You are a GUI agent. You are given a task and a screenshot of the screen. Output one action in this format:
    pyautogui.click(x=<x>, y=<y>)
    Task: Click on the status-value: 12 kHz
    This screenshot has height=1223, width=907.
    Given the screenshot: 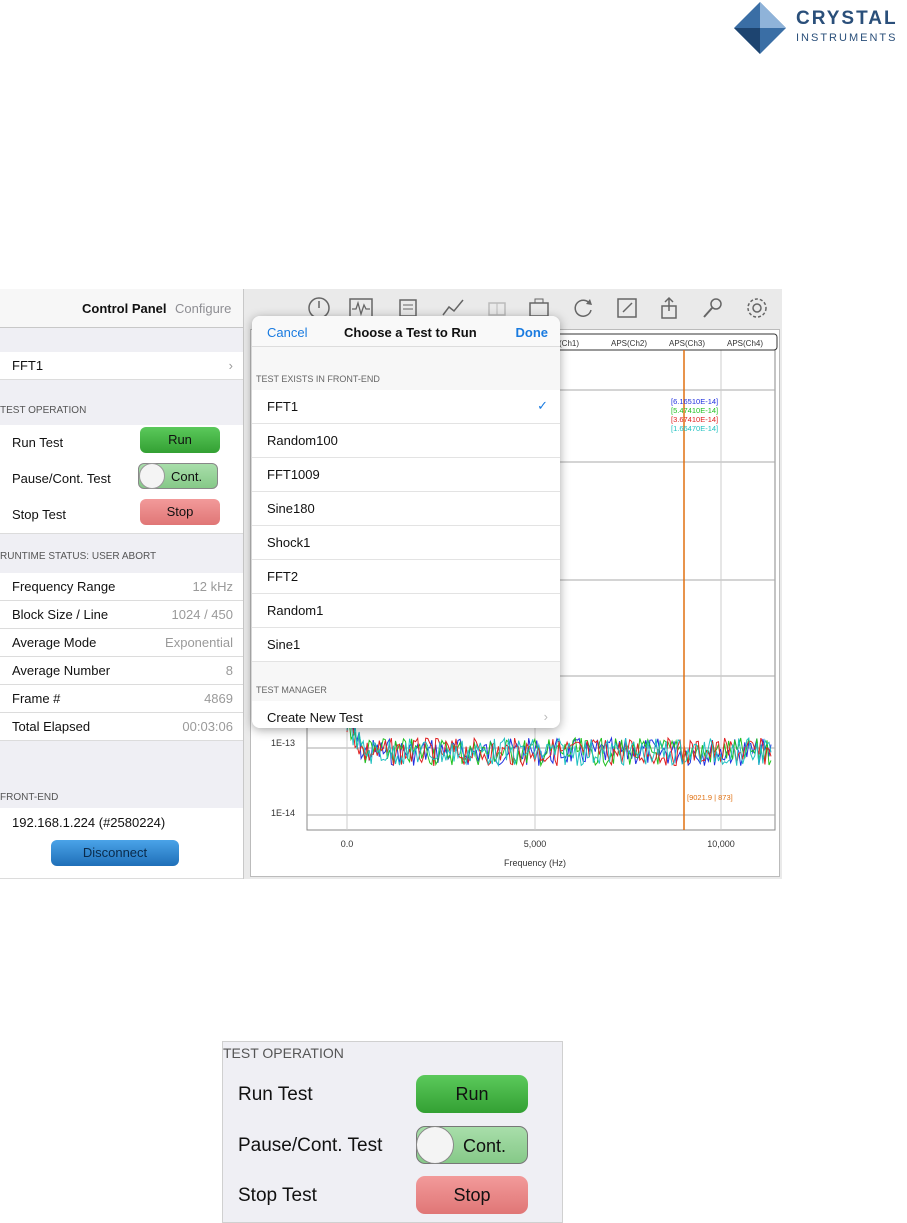 What is the action you would take?
    pyautogui.click(x=212, y=586)
    